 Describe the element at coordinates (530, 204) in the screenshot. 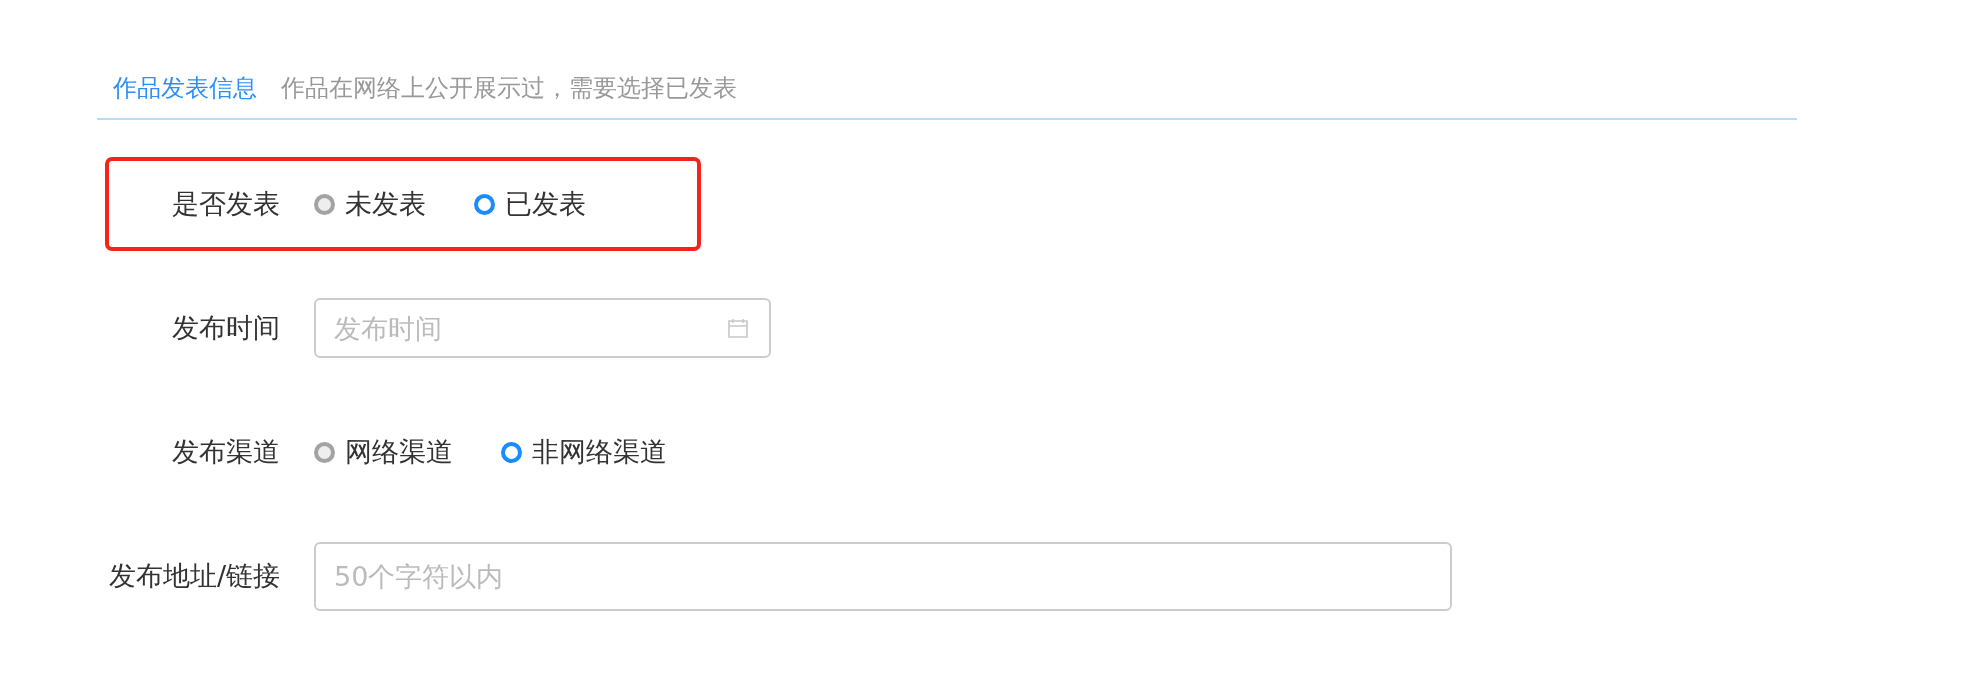

I see `radio-option: 已发表` at that location.